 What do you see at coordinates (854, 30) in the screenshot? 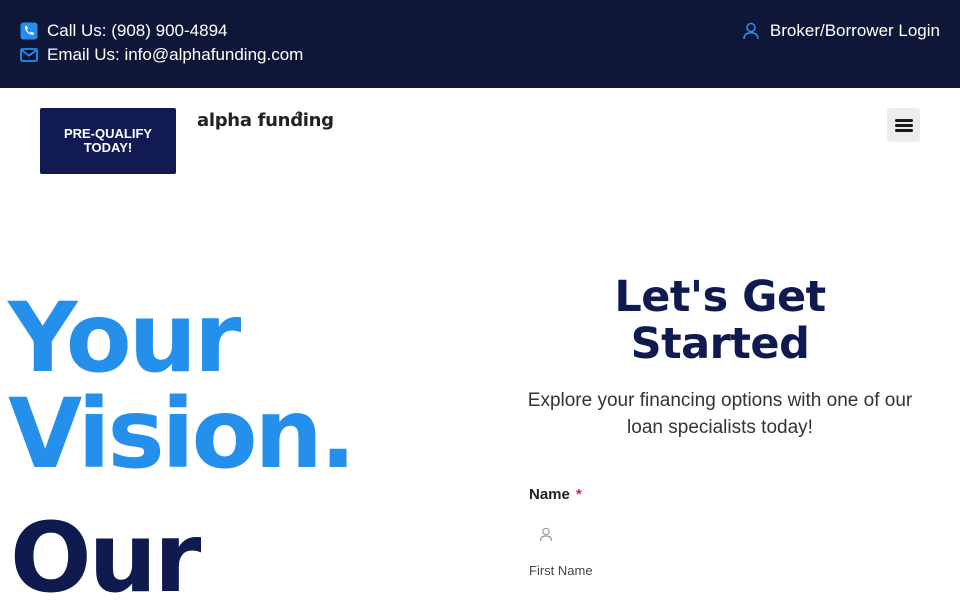
I see `login-text: Broker/Borrower Login` at bounding box center [854, 30].